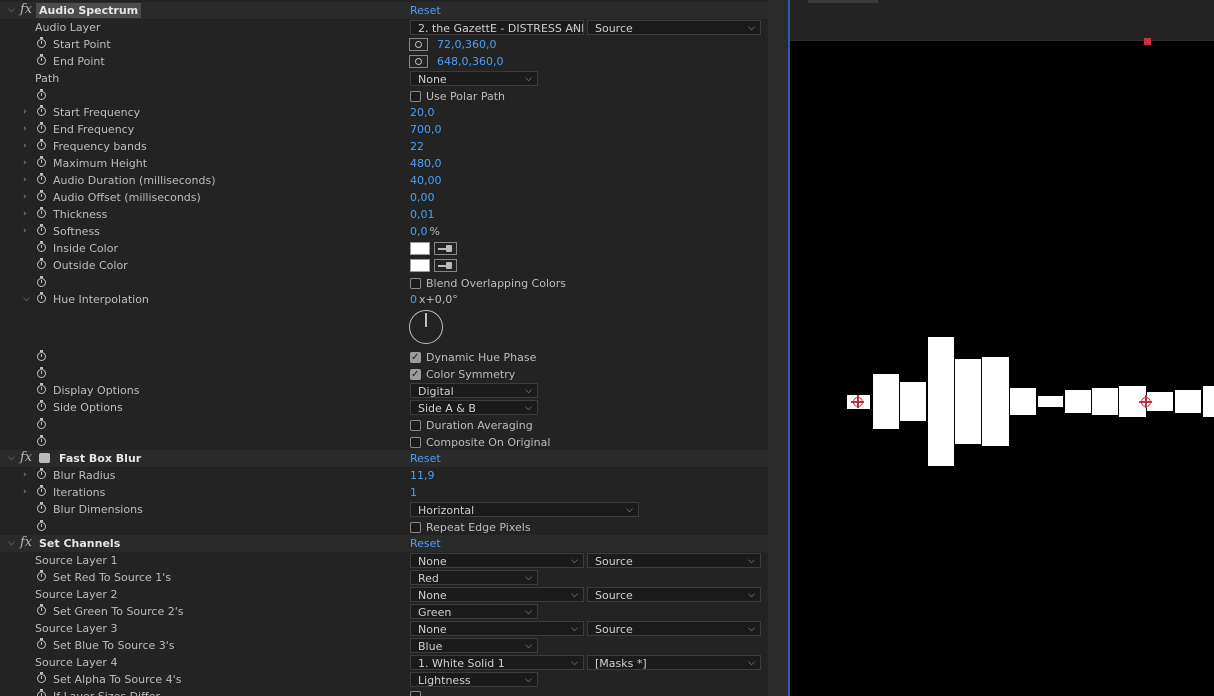 The width and height of the screenshot is (1214, 696). I want to click on source-layer-3-source-dropdown: Source ⌵, so click(674, 628).